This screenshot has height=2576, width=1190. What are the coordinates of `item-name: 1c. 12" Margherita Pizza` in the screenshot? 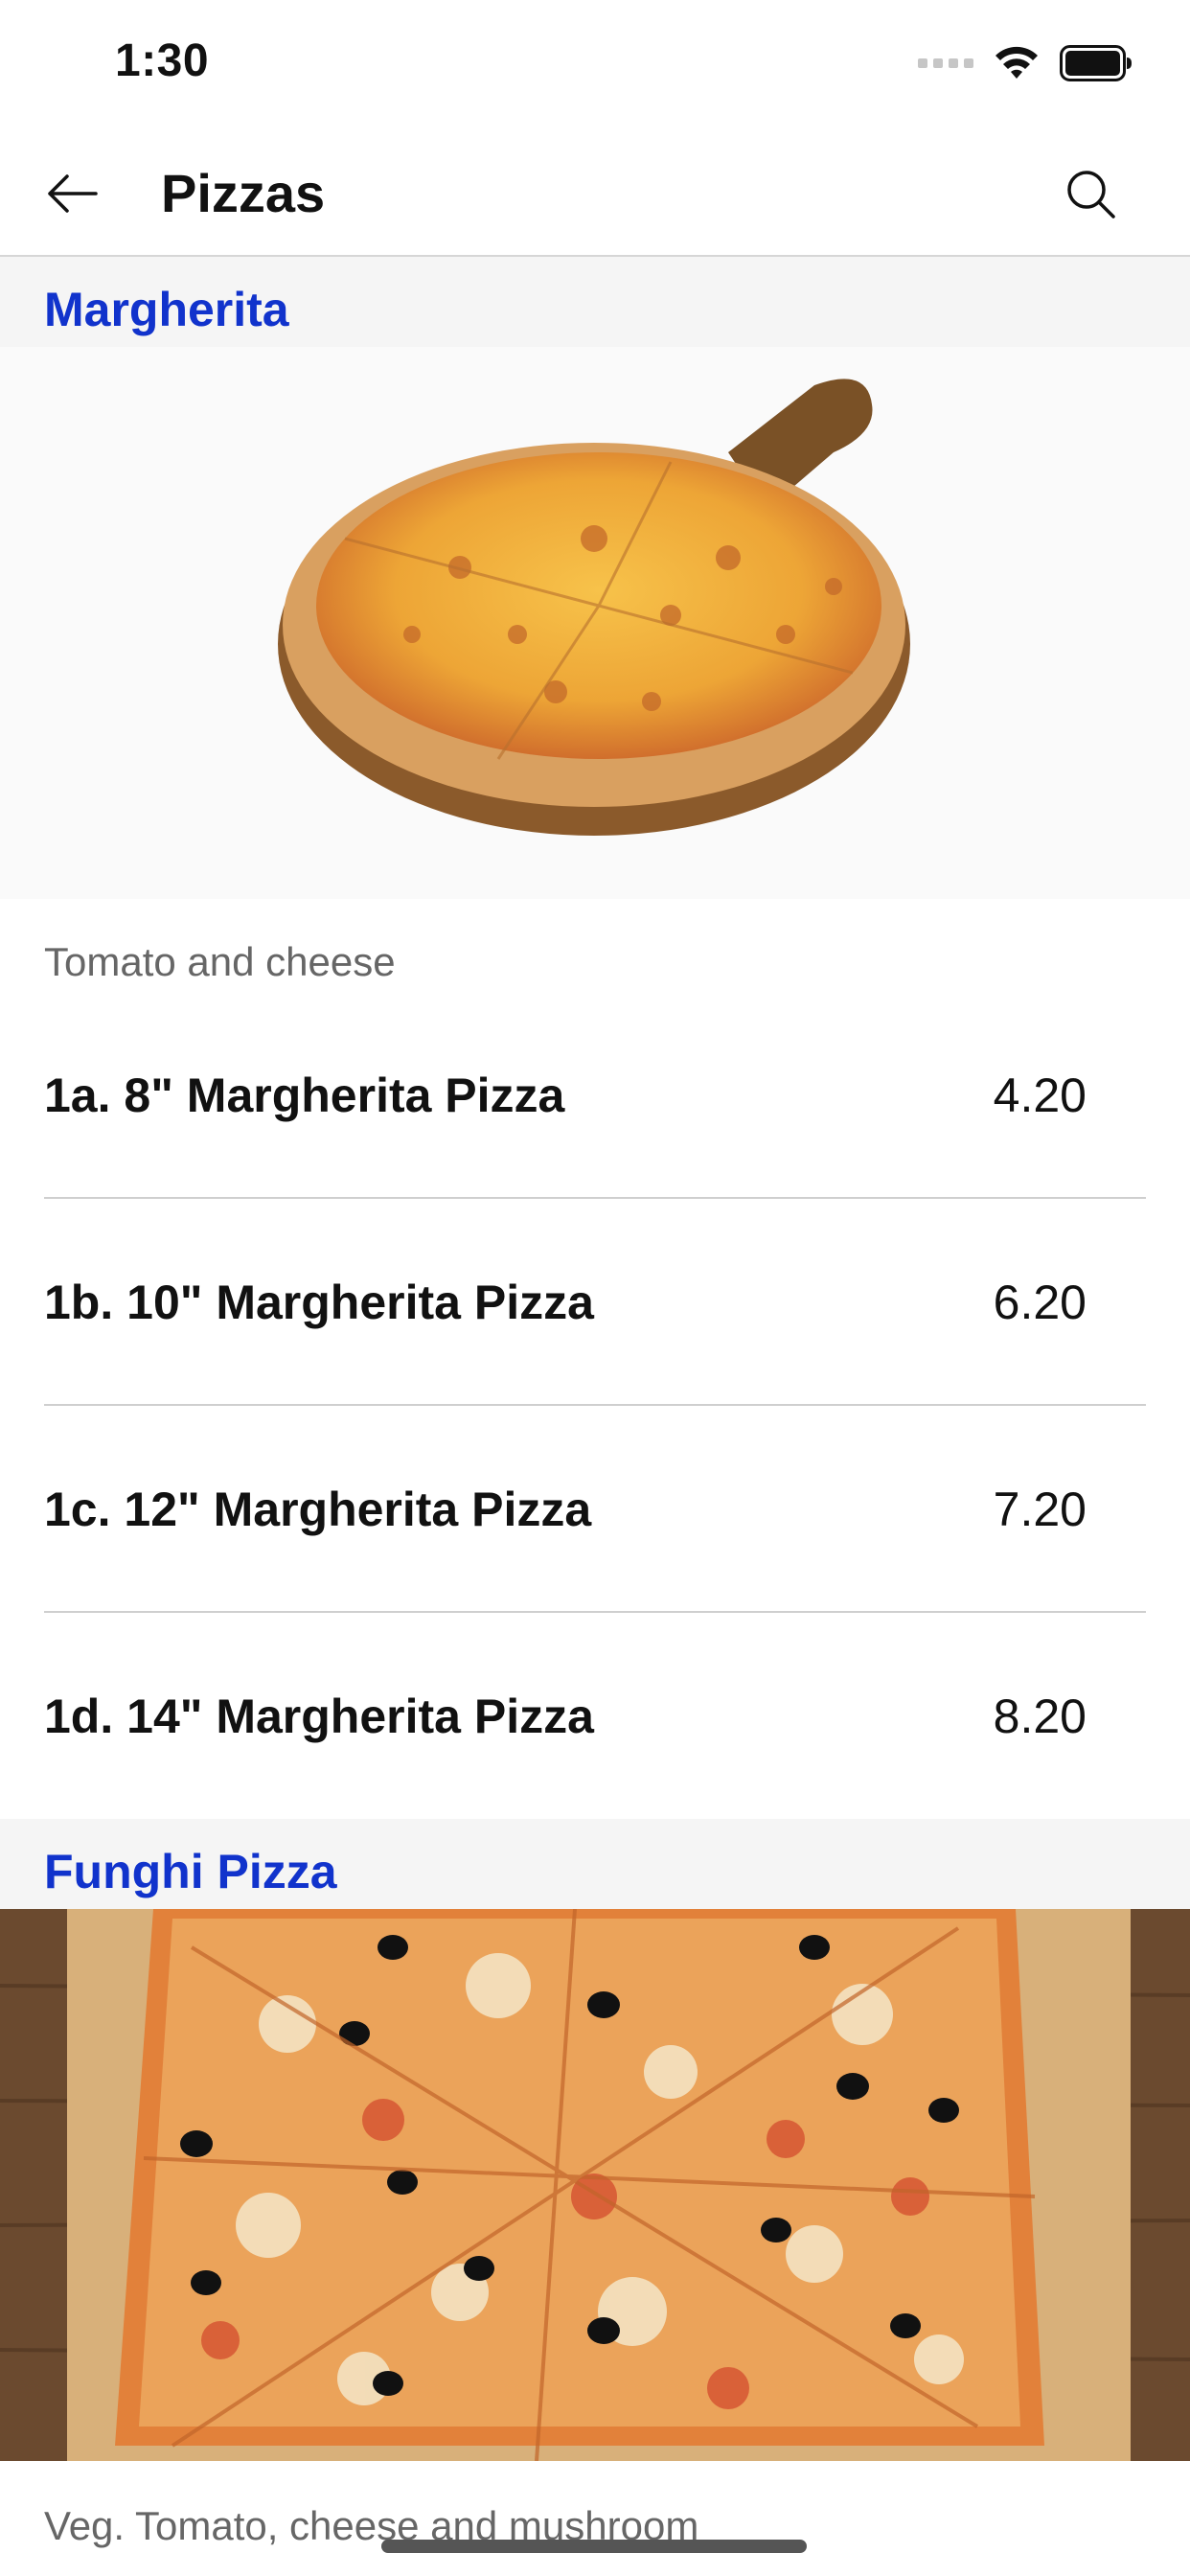 It's located at (318, 1509).